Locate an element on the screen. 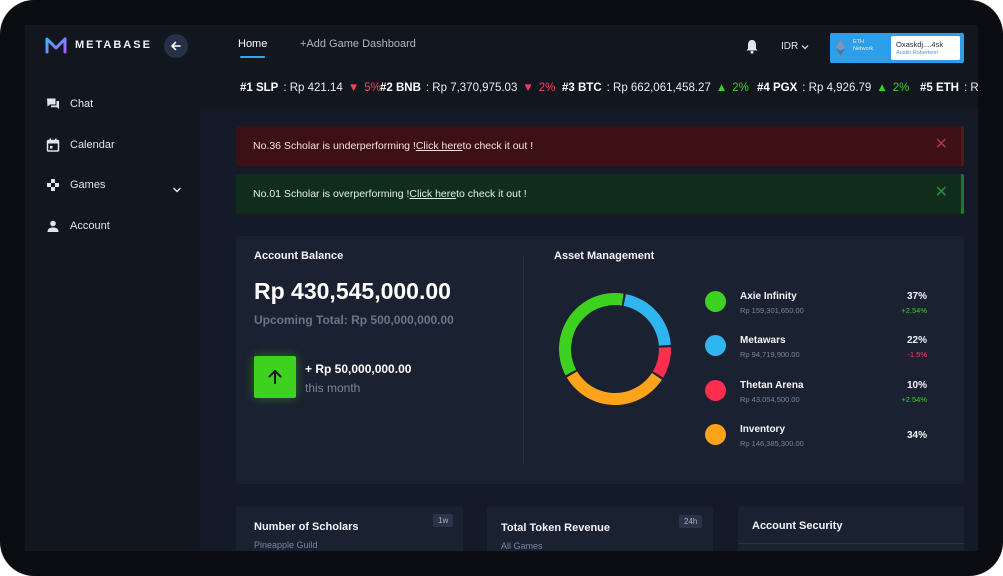  asset-percent: 10% is located at coordinates (916, 385).